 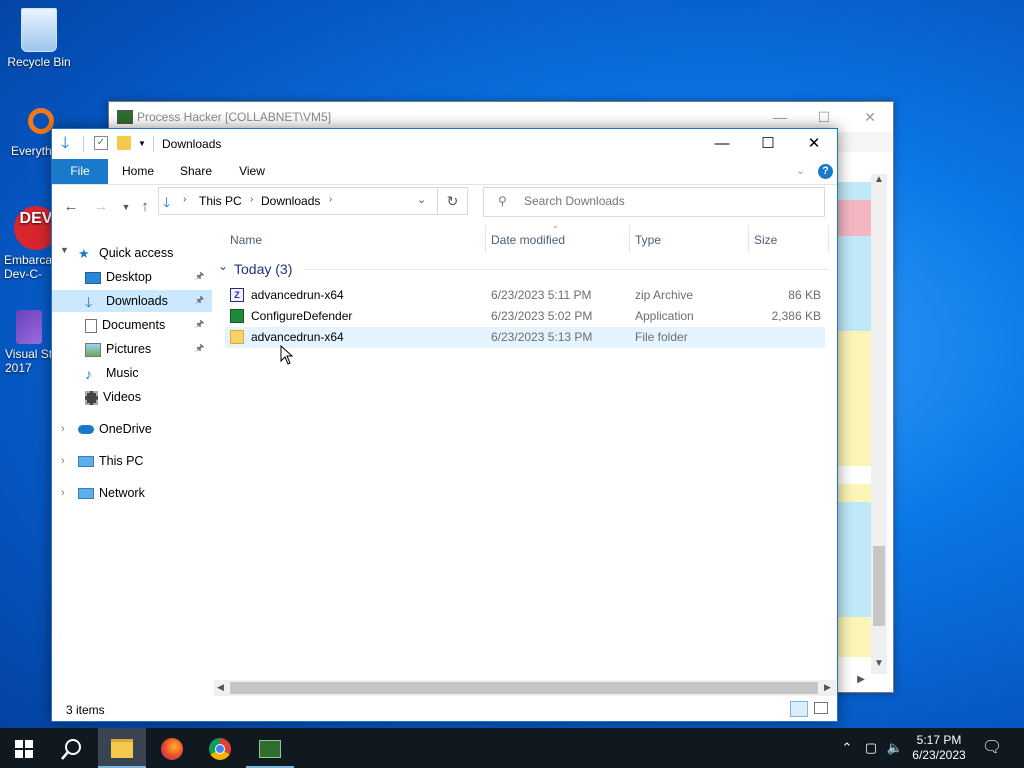 I want to click on sidebar-item-documents: Documents 🖈, so click(x=132, y=325).